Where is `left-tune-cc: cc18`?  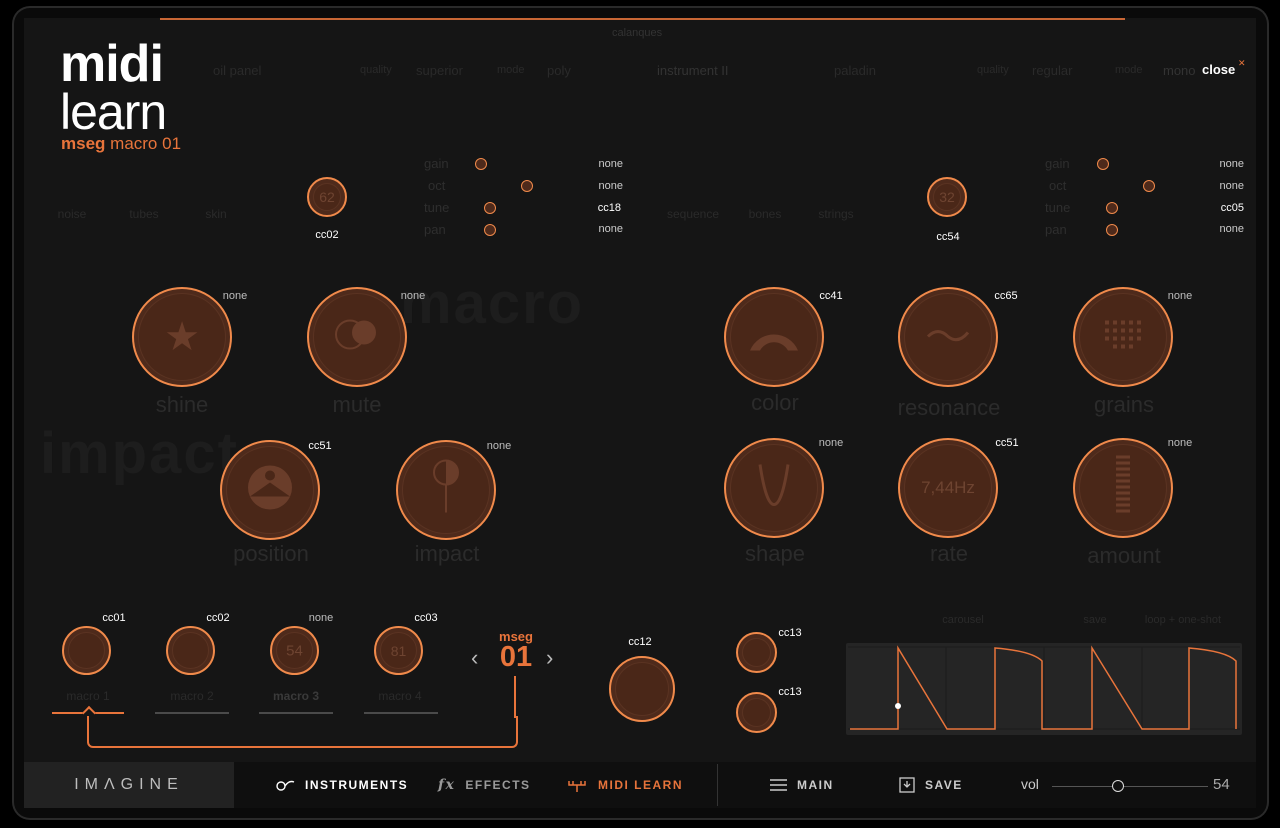 left-tune-cc: cc18 is located at coordinates (609, 208).